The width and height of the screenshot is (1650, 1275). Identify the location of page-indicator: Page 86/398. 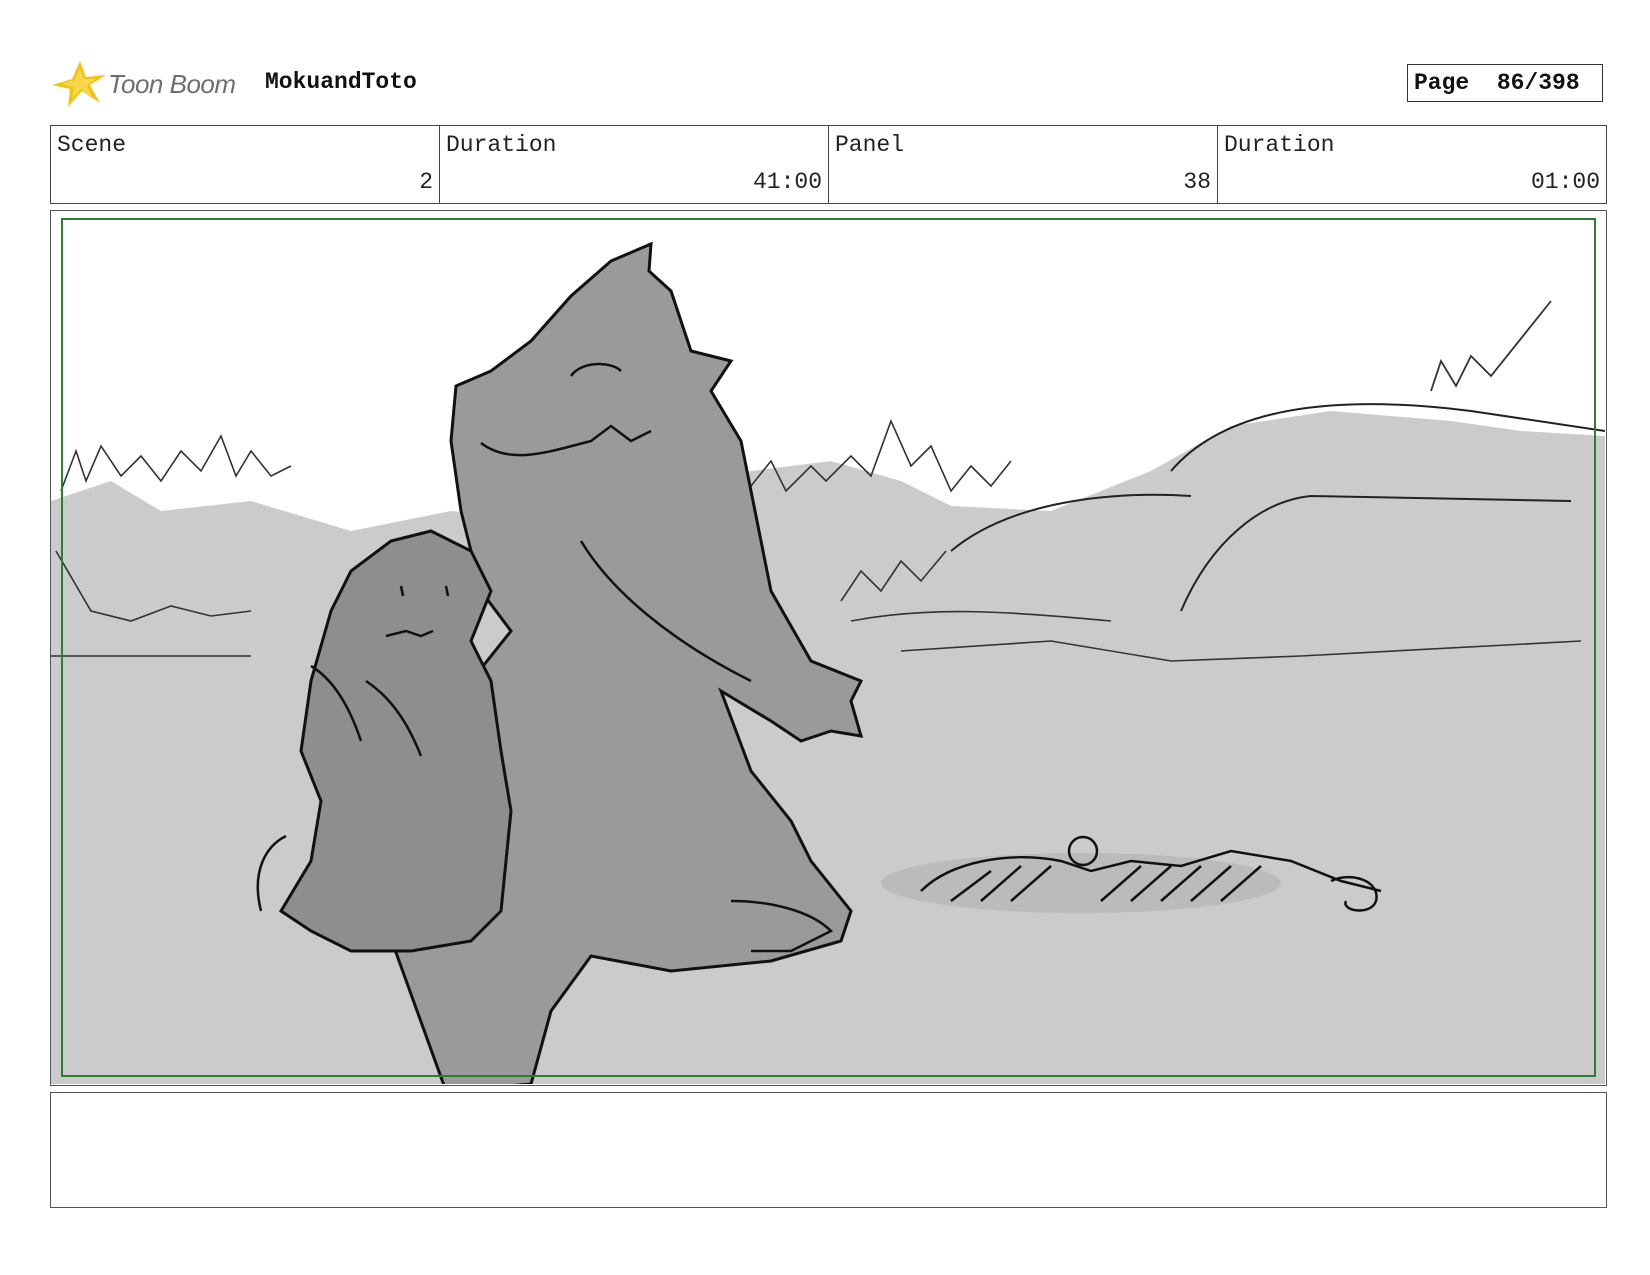
(1505, 83).